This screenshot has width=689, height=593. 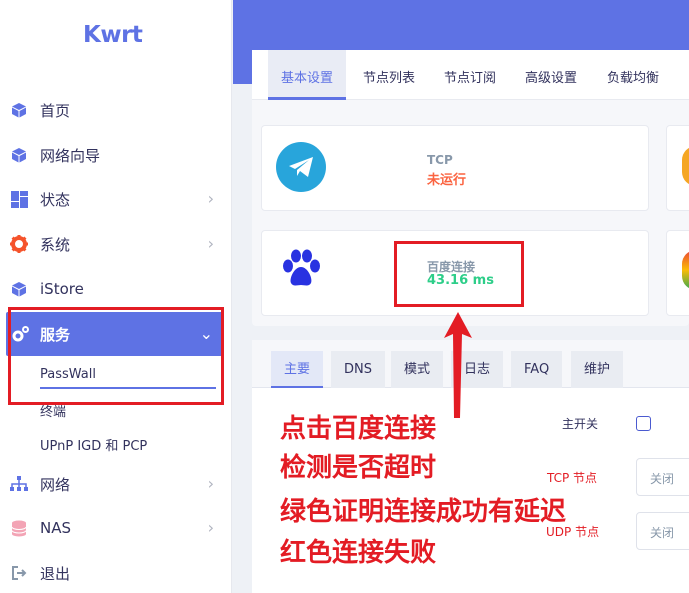 What do you see at coordinates (116, 572) in the screenshot?
I see `sidebar-item-logout: 退出` at bounding box center [116, 572].